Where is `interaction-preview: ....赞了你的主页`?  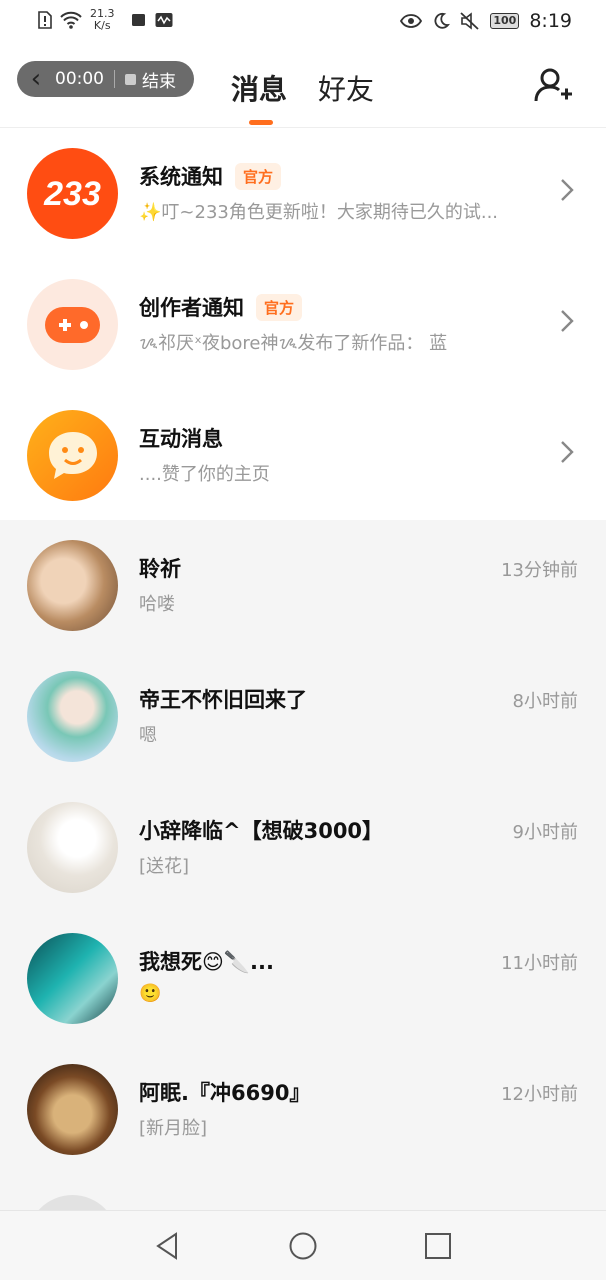 interaction-preview: ....赞了你的主页 is located at coordinates (204, 474).